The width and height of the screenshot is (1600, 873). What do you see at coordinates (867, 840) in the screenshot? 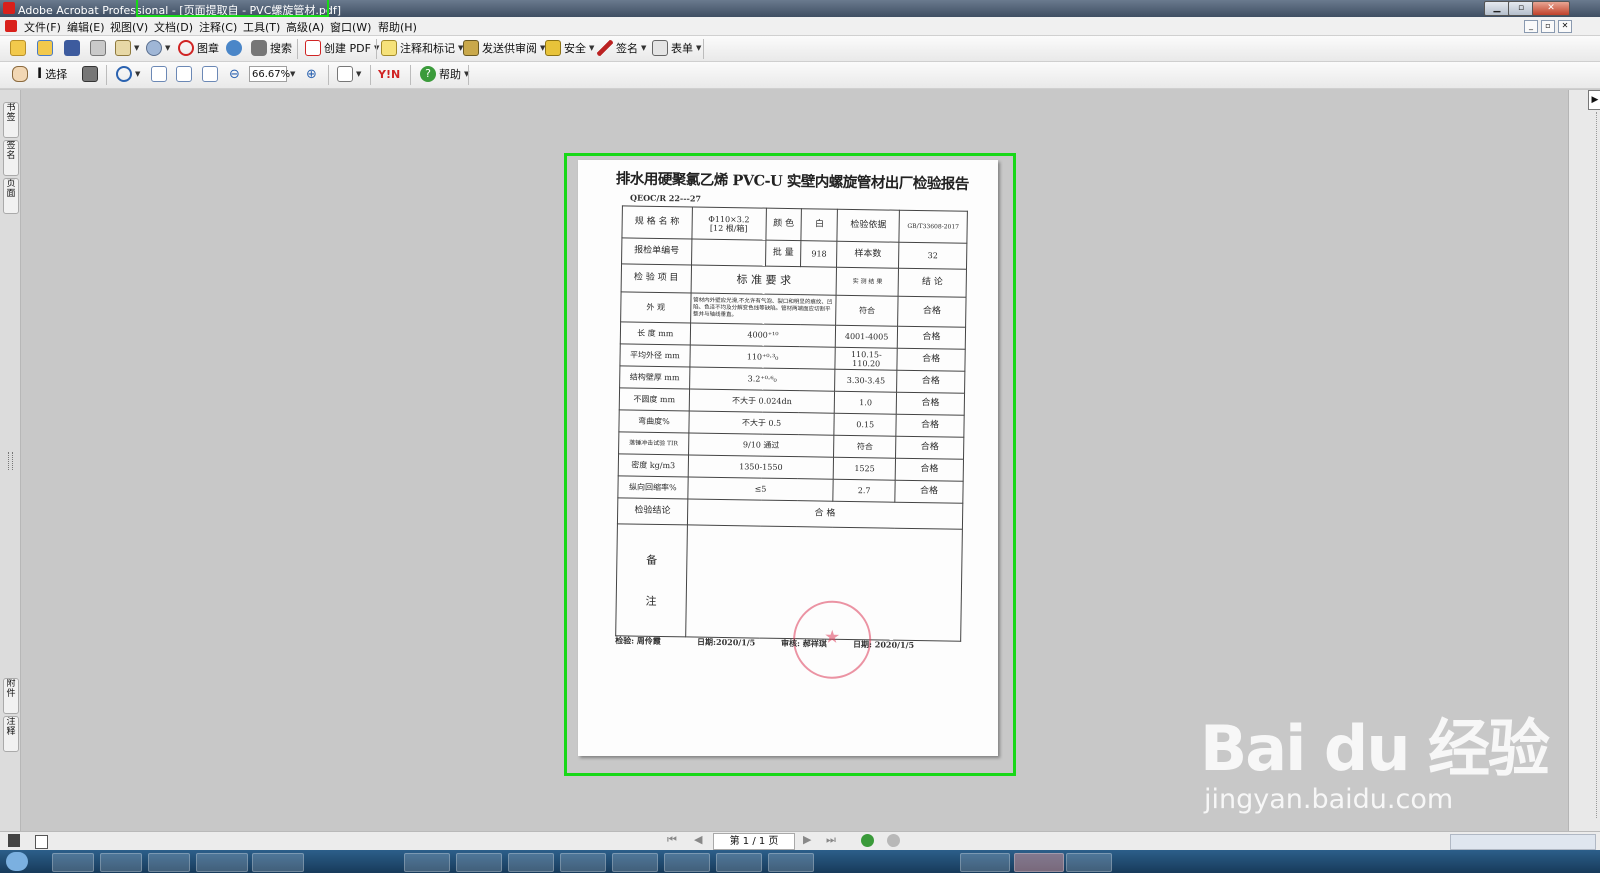
I see `go-back-icon` at bounding box center [867, 840].